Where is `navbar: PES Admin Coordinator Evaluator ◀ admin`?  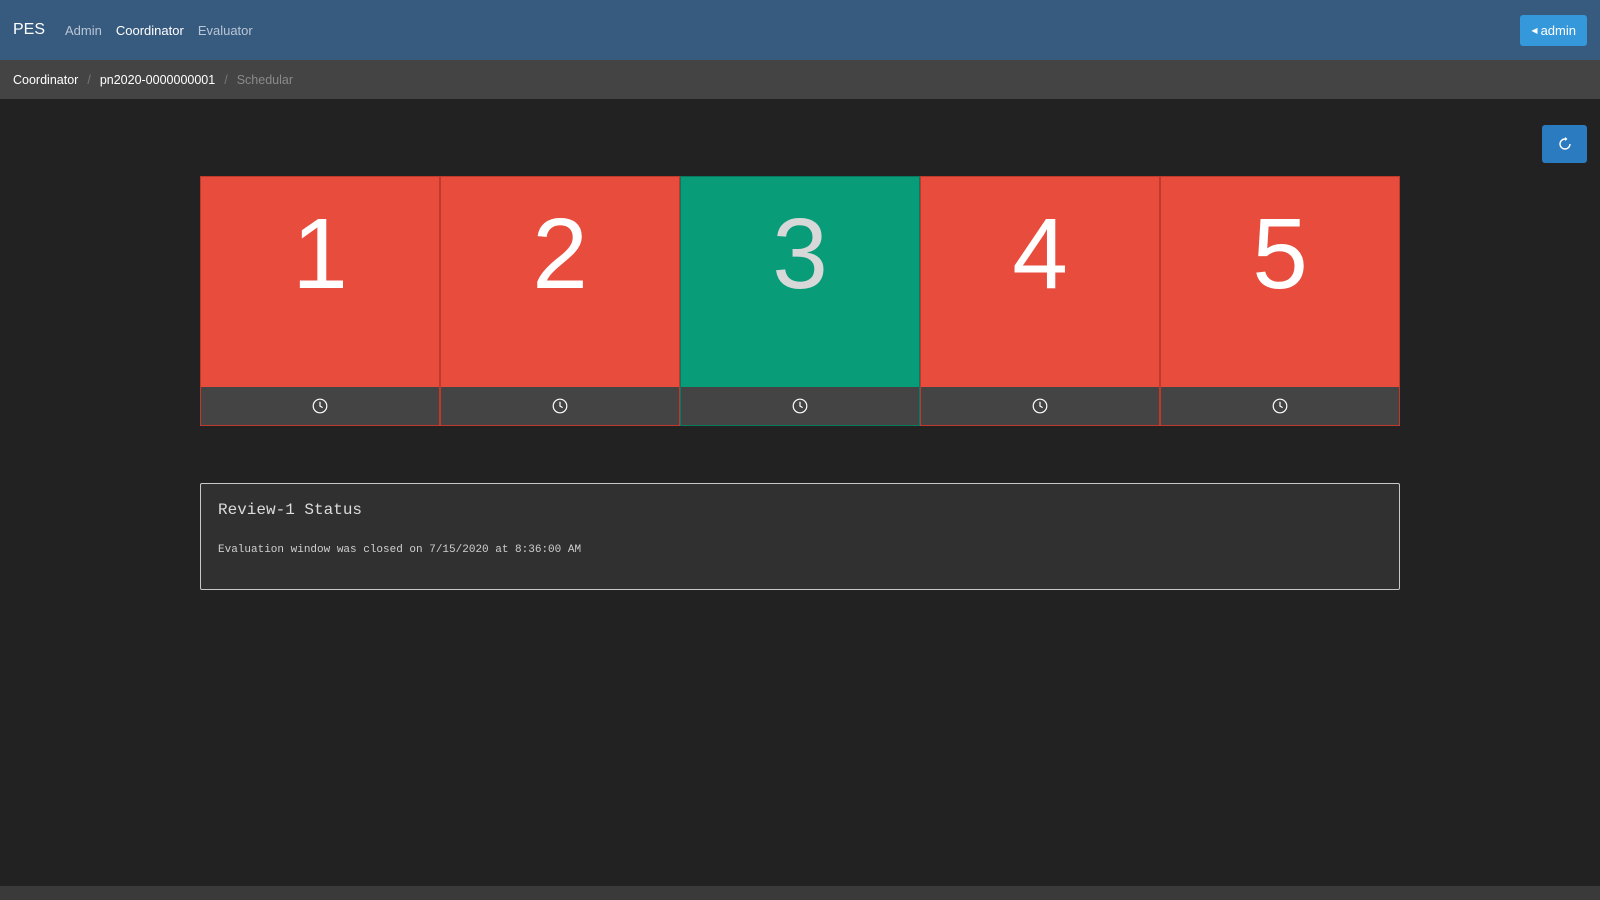
navbar: PES Admin Coordinator Evaluator ◀ admin is located at coordinates (800, 30).